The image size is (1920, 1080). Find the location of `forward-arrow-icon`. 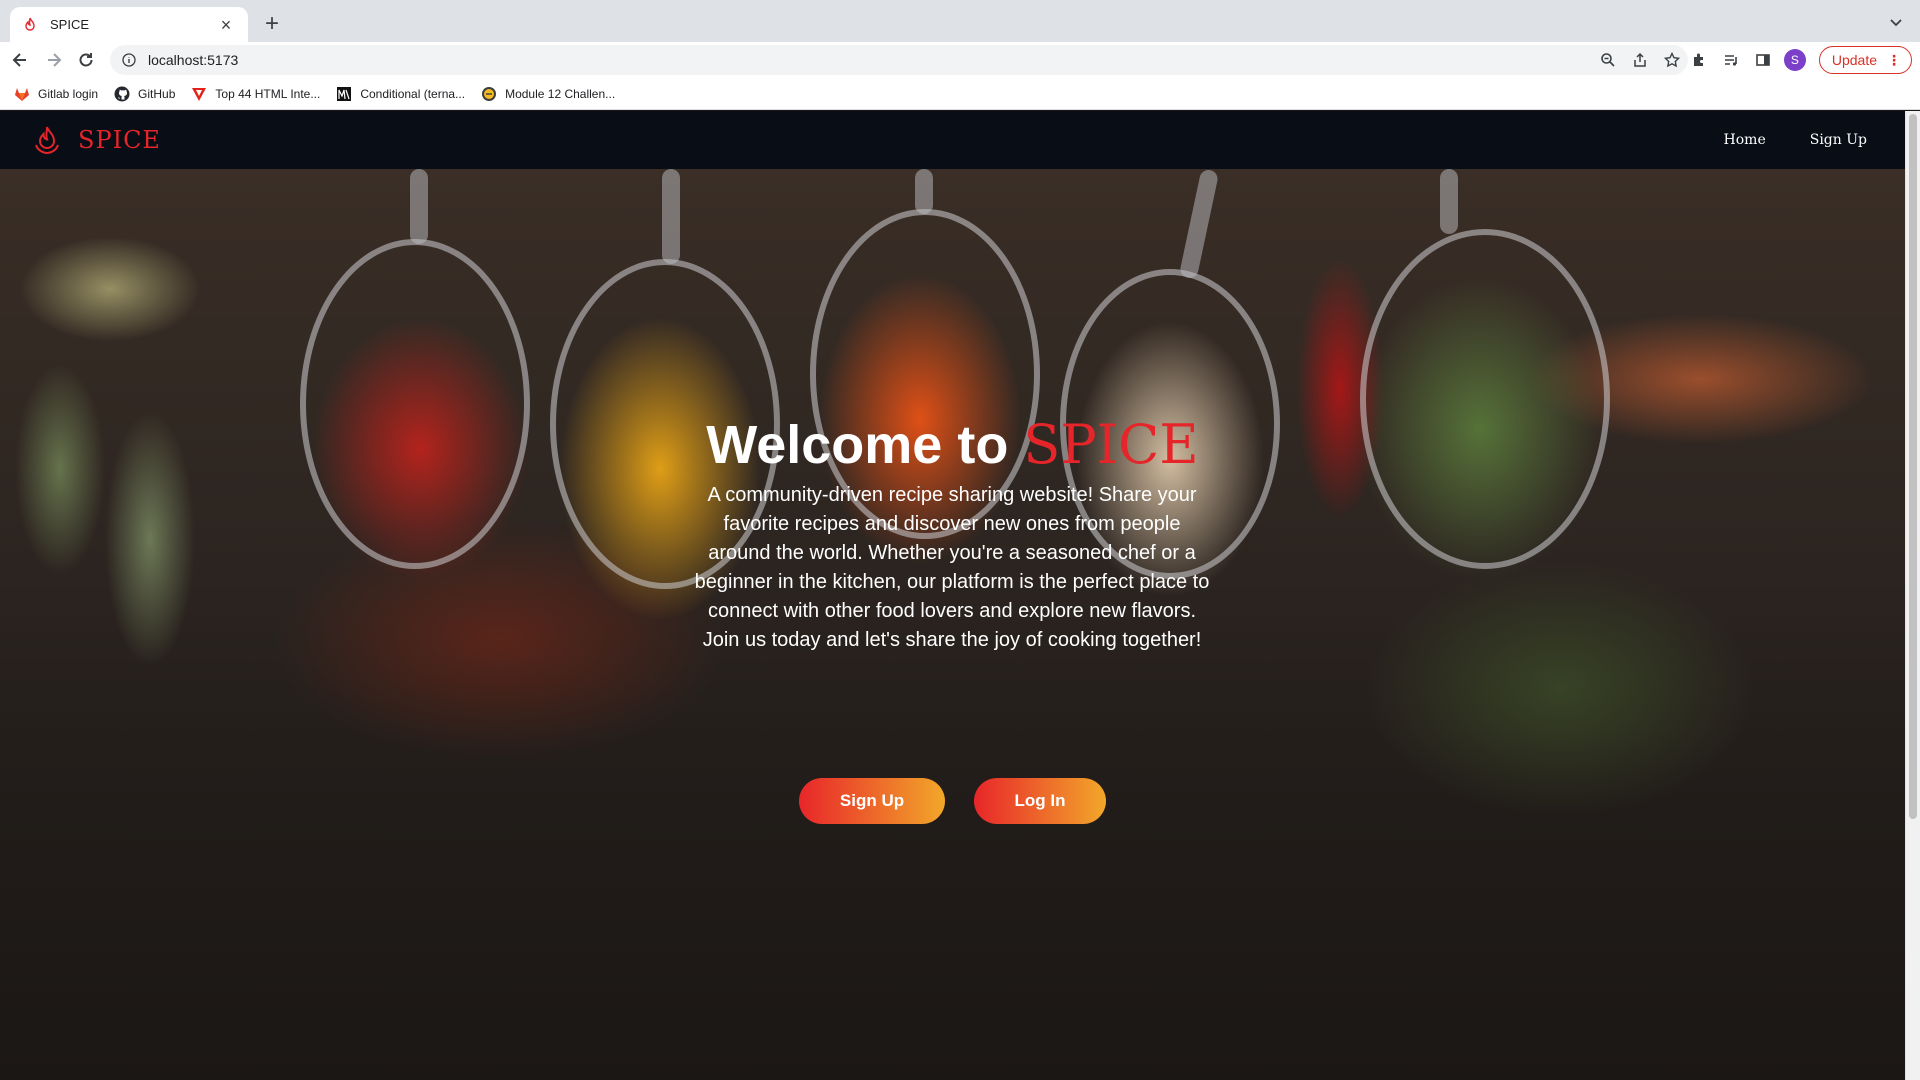

forward-arrow-icon is located at coordinates (54, 60).